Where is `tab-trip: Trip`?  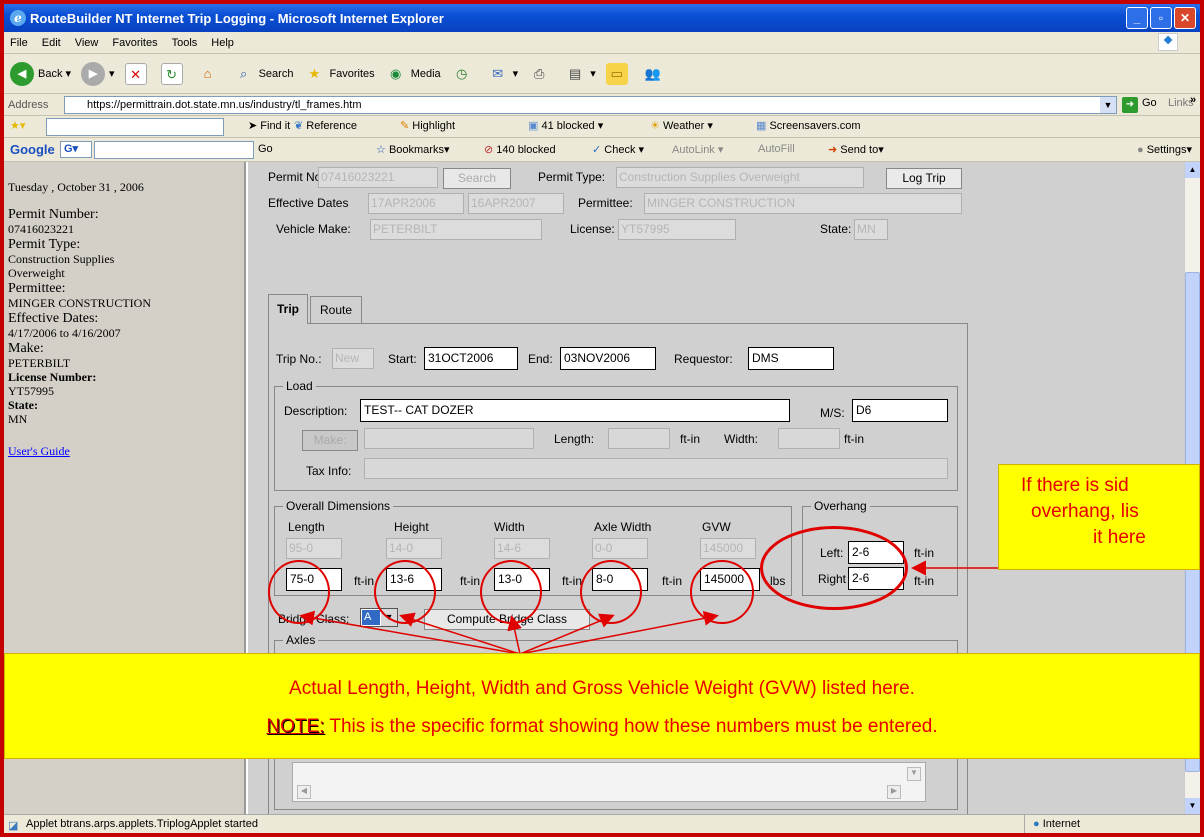 tab-trip: Trip is located at coordinates (288, 309).